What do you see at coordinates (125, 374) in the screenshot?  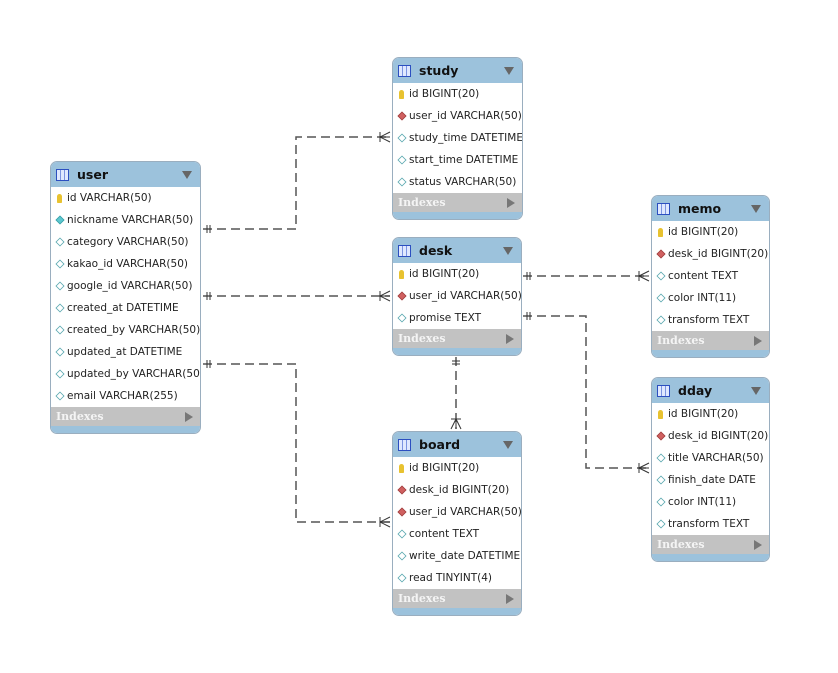 I see `column-row: updated_by VARCHAR(50)` at bounding box center [125, 374].